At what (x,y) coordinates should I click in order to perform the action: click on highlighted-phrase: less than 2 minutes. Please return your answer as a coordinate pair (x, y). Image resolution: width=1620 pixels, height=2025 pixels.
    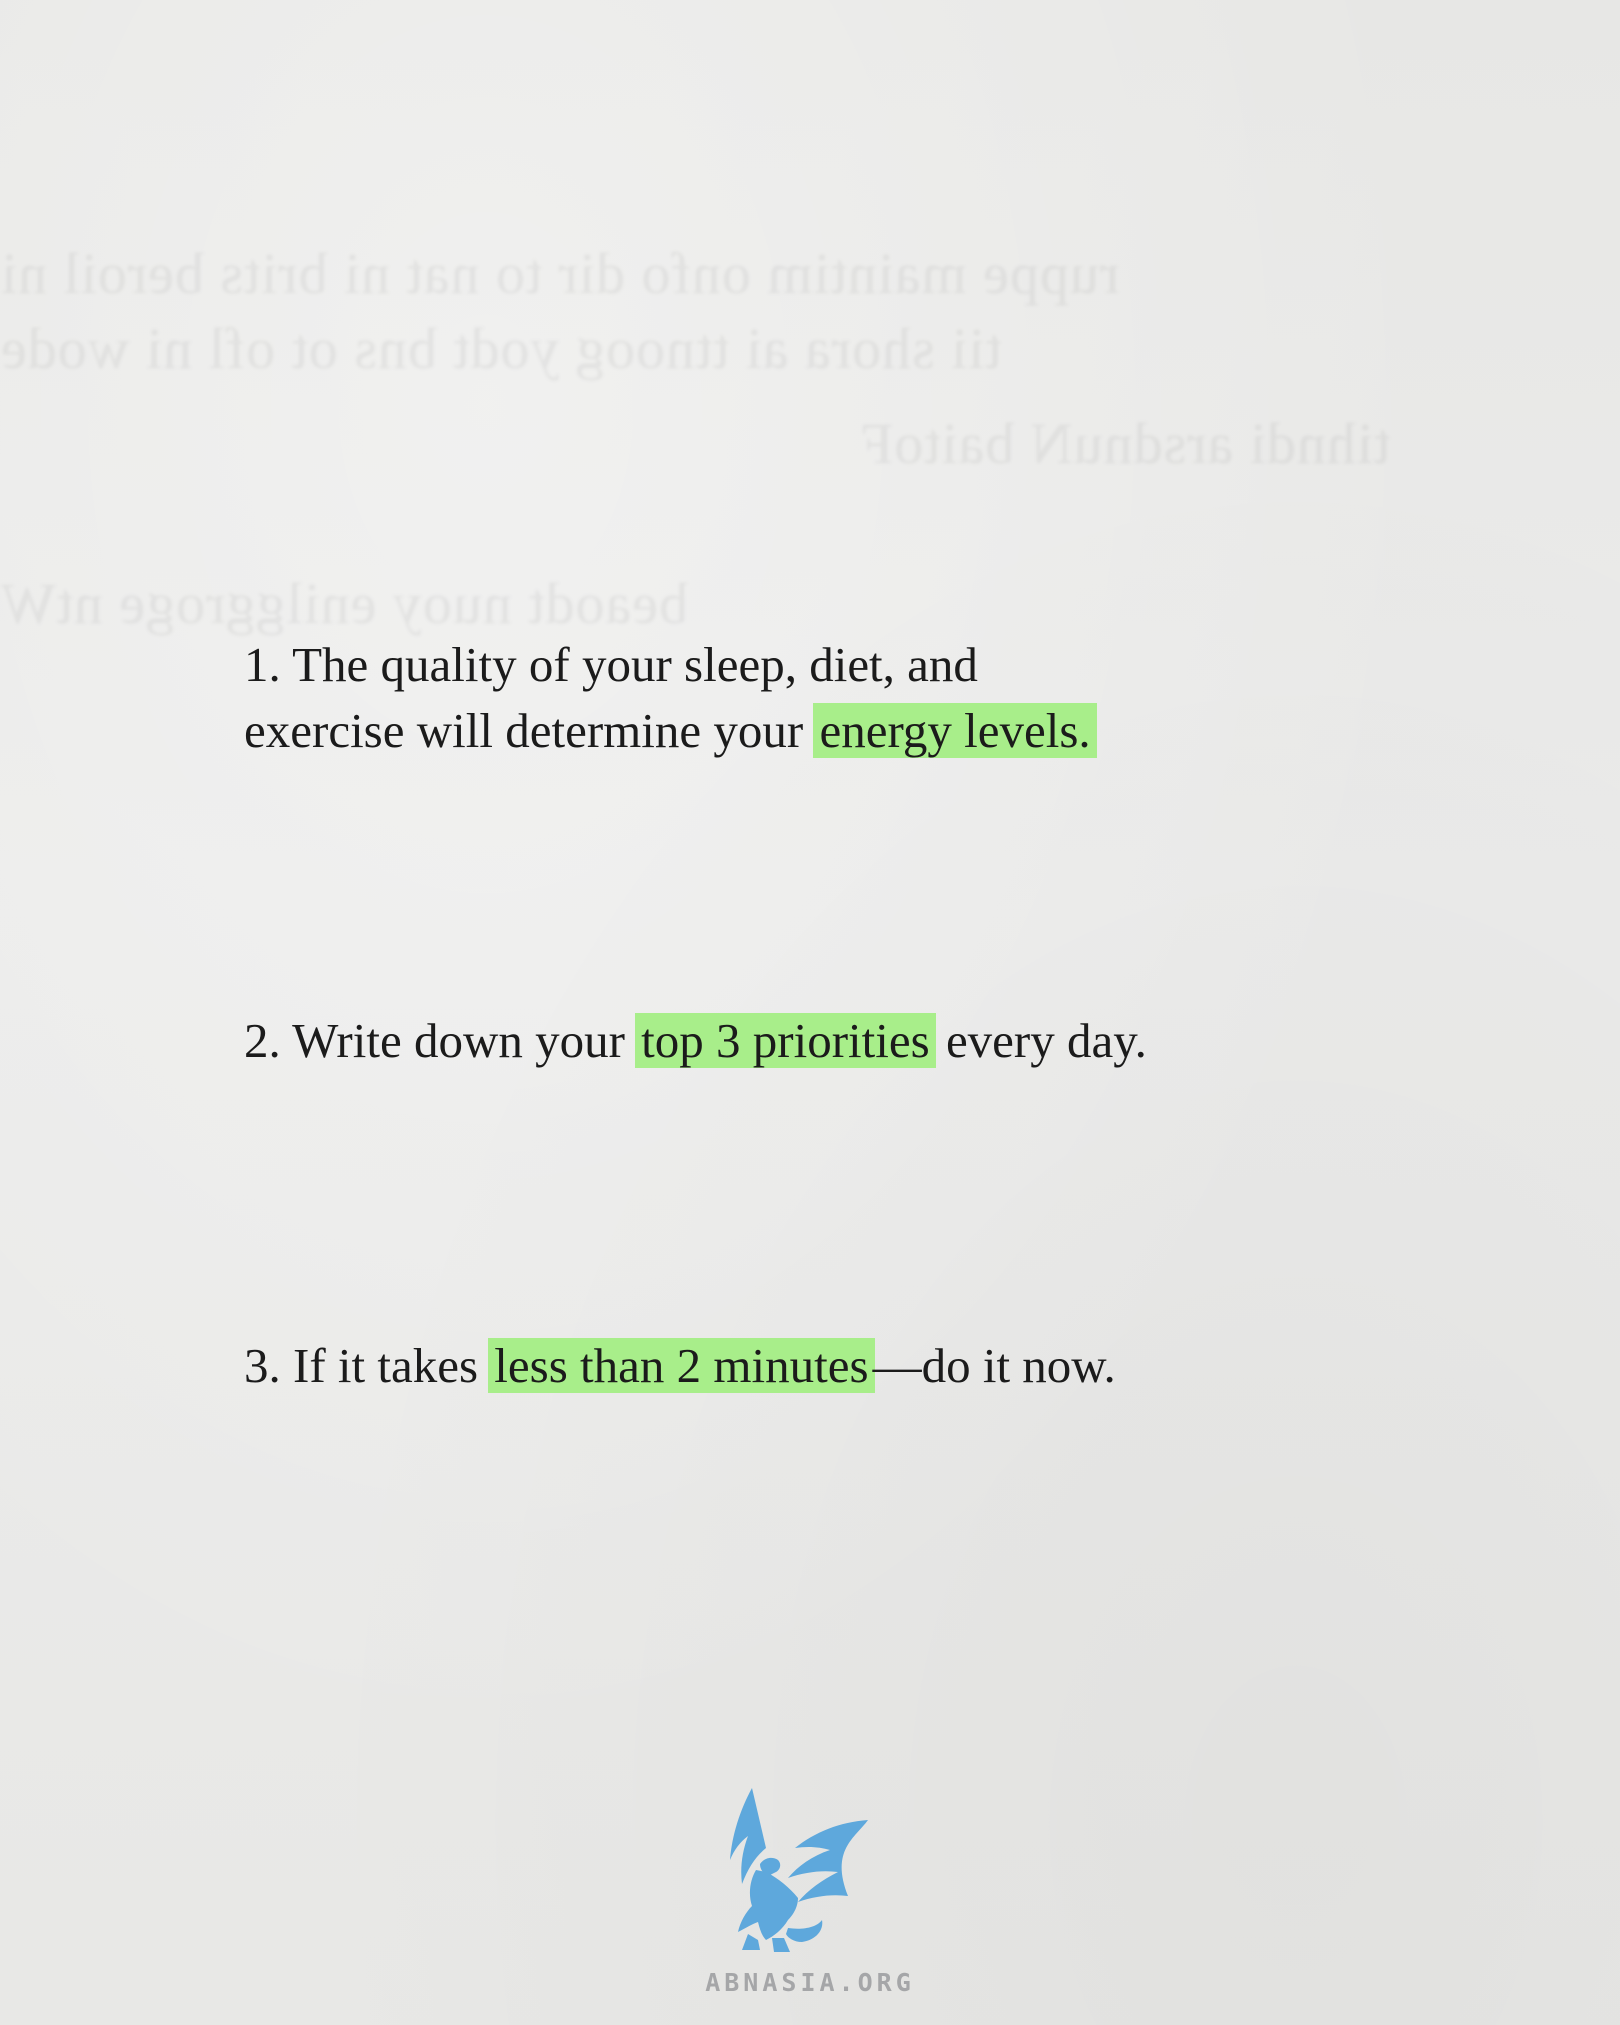
    Looking at the image, I should click on (681, 1365).